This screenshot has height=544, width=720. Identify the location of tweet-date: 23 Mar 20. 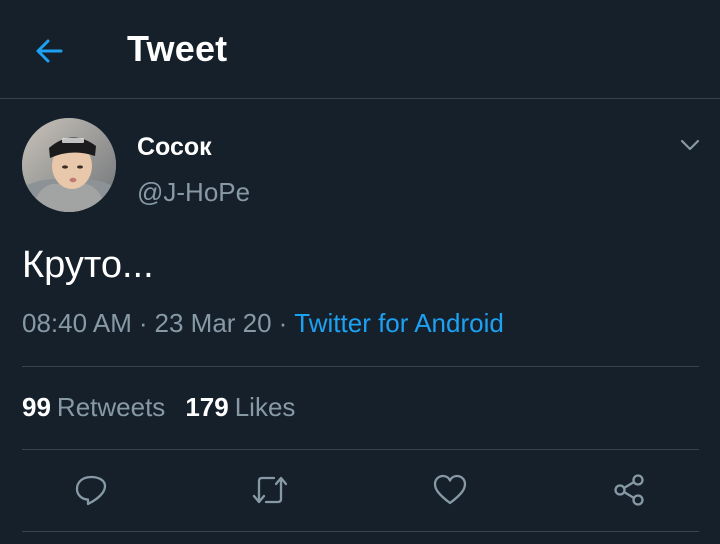
(213, 323).